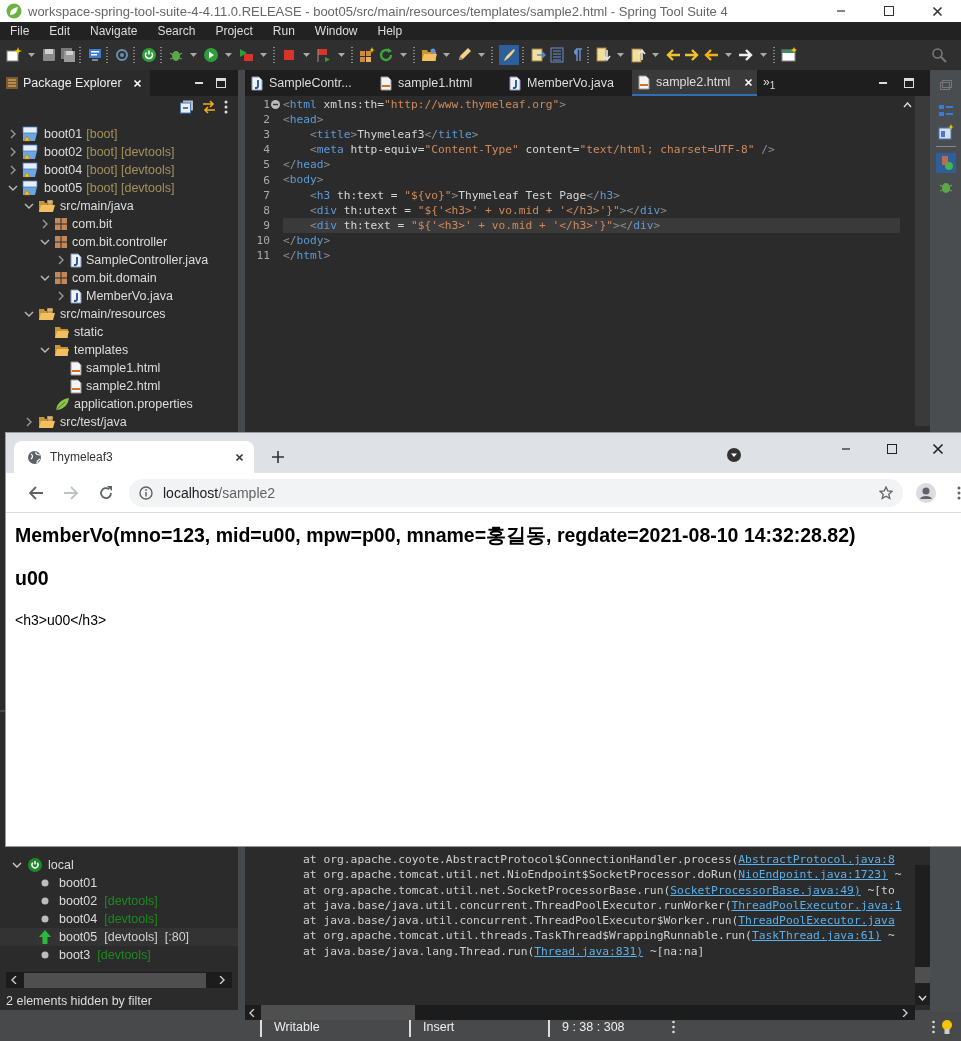 This screenshot has height=1041, width=961. Describe the element at coordinates (945, 163) in the screenshot. I see `server-icon` at that location.